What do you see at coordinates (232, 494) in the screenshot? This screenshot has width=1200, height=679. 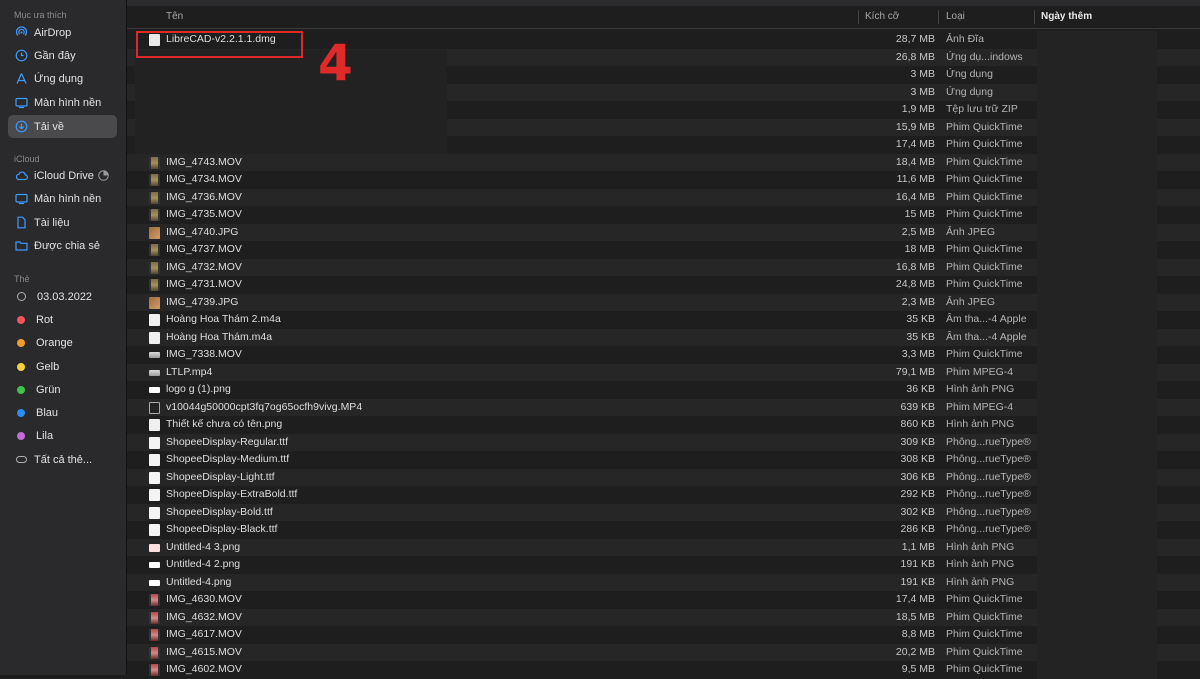 I see `file-name: ShopeeDisplay-ExtraBold.ttf` at bounding box center [232, 494].